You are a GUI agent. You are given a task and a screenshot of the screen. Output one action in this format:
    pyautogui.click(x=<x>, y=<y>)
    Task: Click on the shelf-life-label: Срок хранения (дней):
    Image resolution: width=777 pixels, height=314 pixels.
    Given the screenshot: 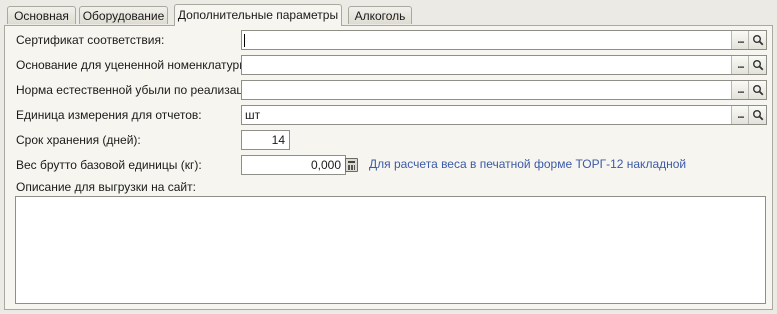 What is the action you would take?
    pyautogui.click(x=78, y=140)
    